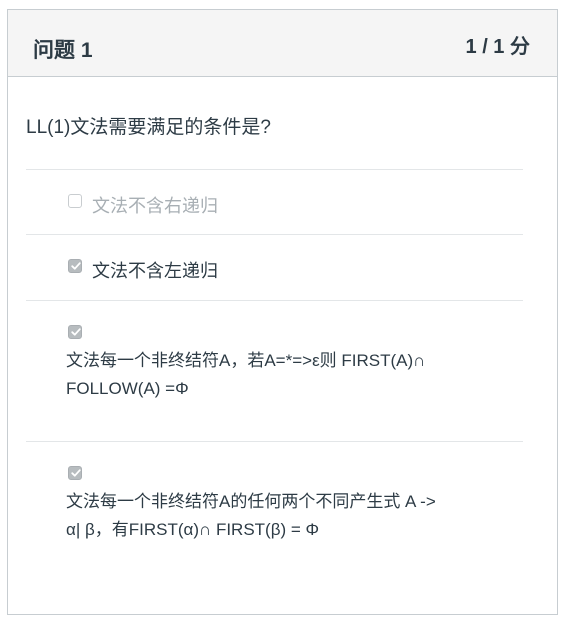 Image resolution: width=578 pixels, height=636 pixels. I want to click on answer-label-line-2: α| β，有FIRST(α)∩ FIRST(β) = Φ, so click(193, 529).